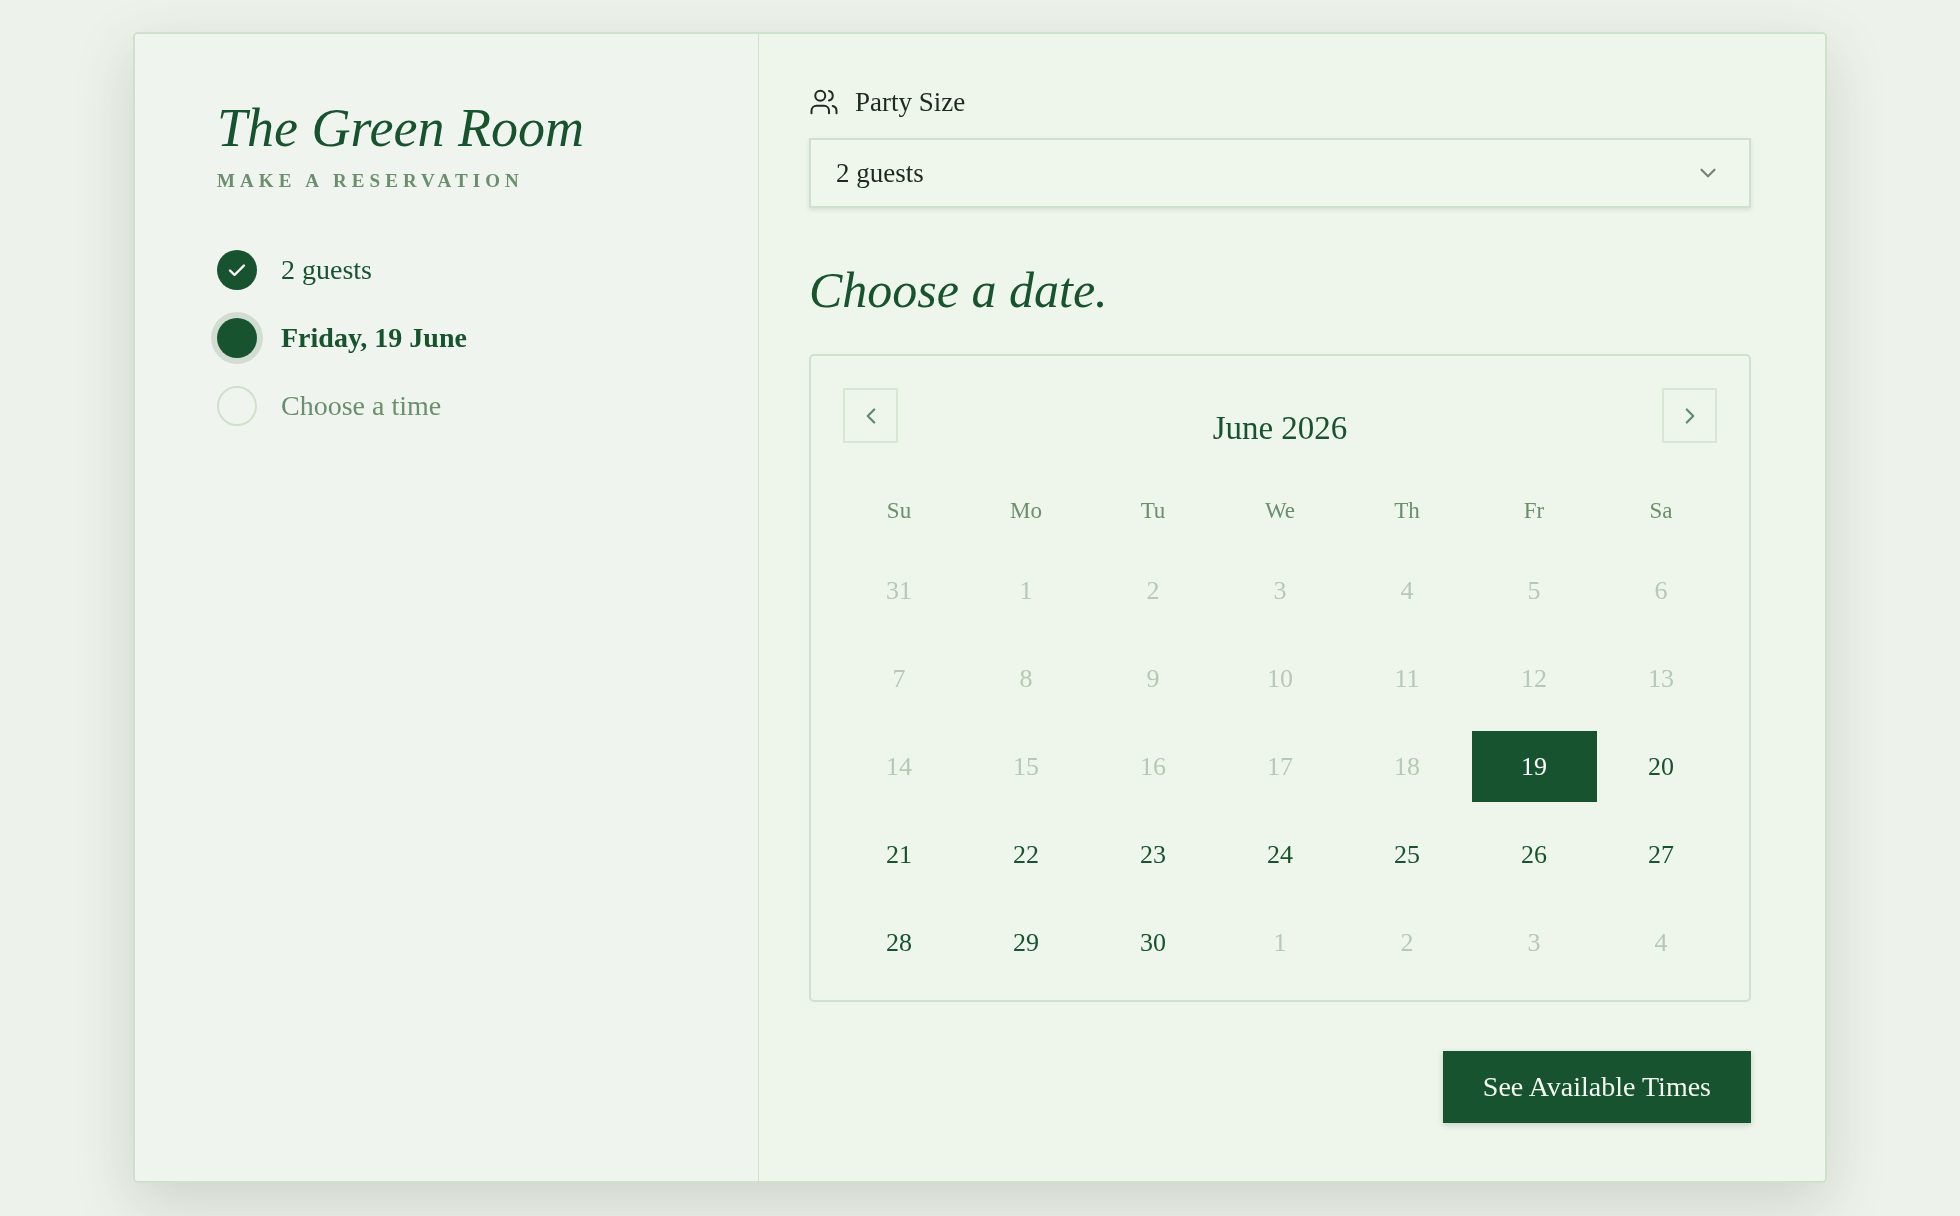 This screenshot has width=1960, height=1216. What do you see at coordinates (899, 854) in the screenshot?
I see `calendar-day: 21` at bounding box center [899, 854].